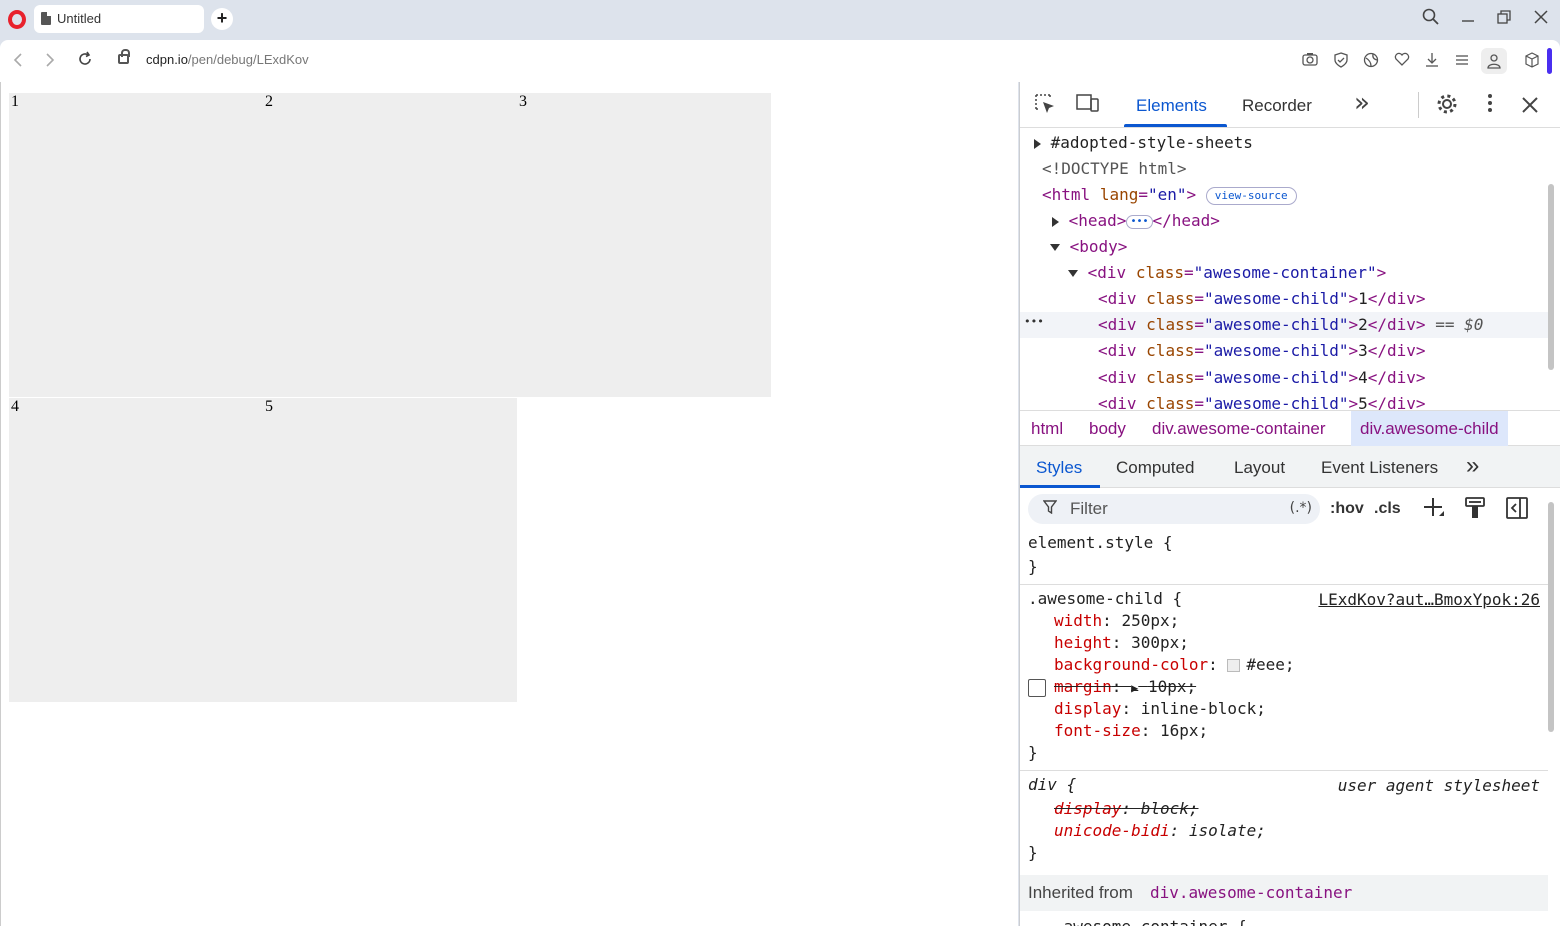  Describe the element at coordinates (1290, 467) in the screenshot. I see `styles-tab-bar: Styles Computed Layout Event Listeners »` at that location.